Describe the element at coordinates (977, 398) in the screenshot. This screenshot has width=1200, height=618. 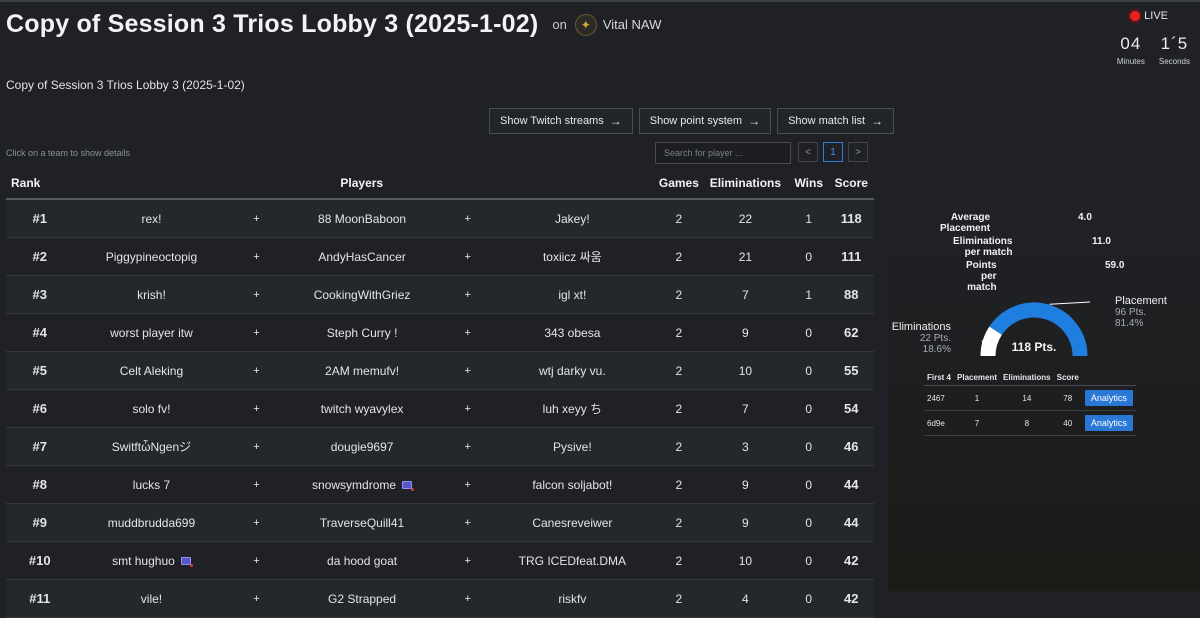
I see `match-placement: 1` at that location.